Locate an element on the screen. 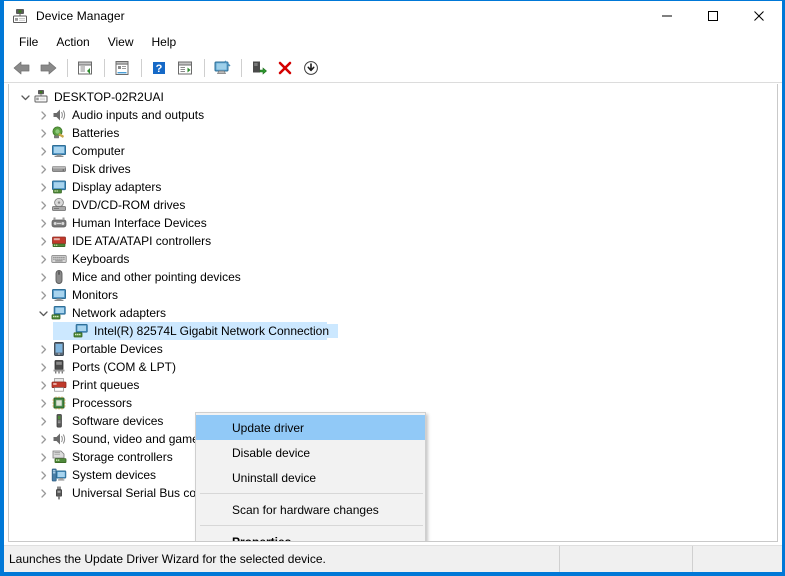  software-device-icon is located at coordinates (59, 421).